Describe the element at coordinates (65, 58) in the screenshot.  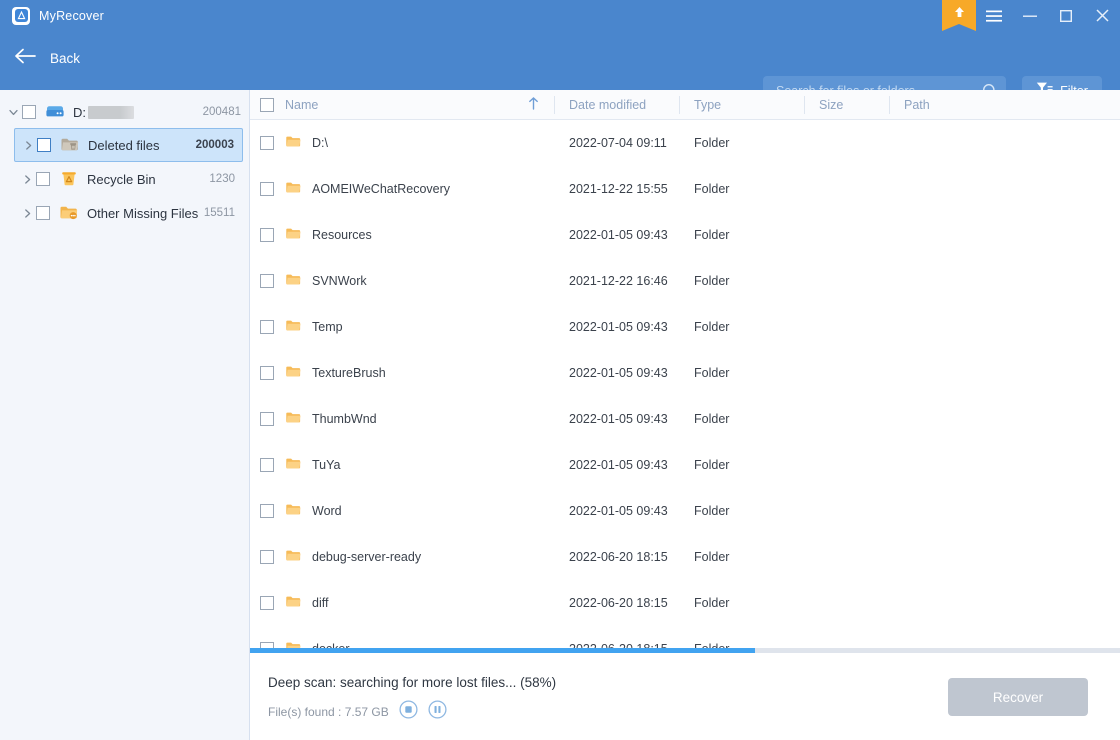
I see `back-button-label: Back` at that location.